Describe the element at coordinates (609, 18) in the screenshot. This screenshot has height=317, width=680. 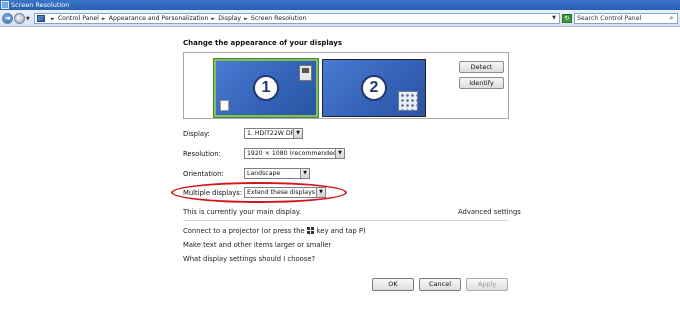
I see `search-placeholder: Search Control Panel` at that location.